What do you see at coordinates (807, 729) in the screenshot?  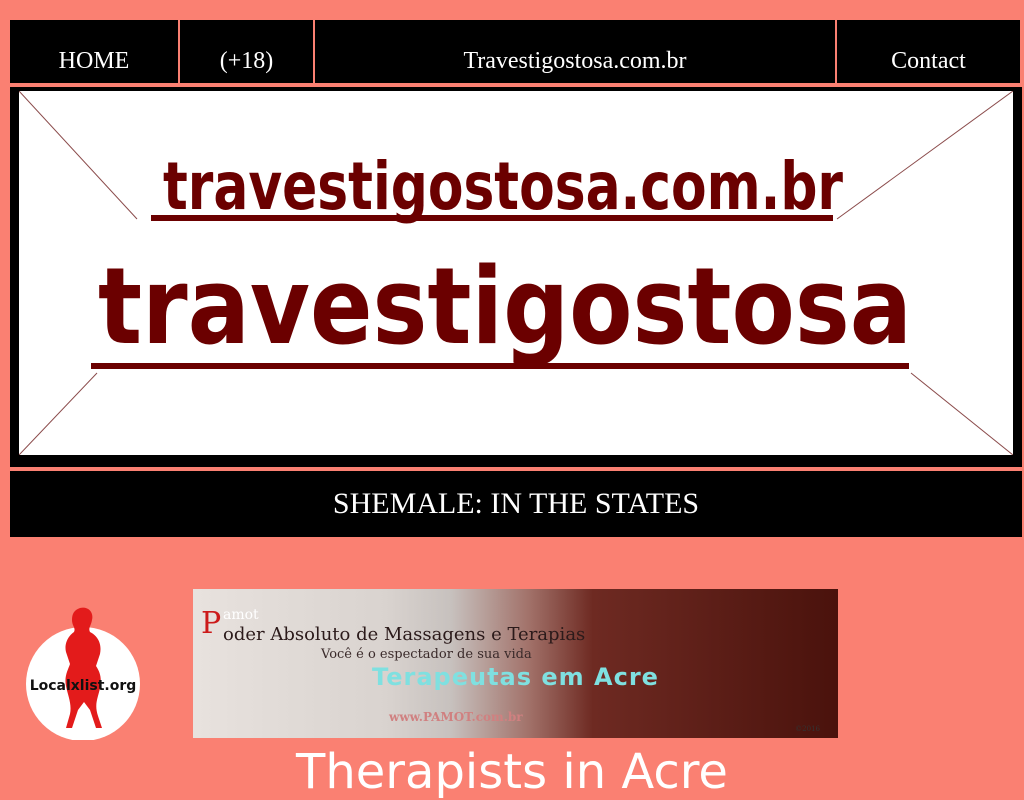 I see `ad-year: ©2016` at bounding box center [807, 729].